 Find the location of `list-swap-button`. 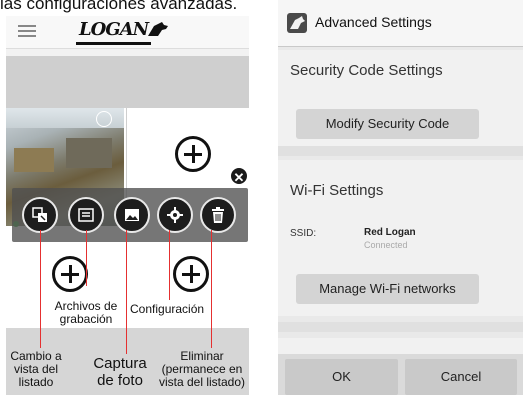

list-swap-button is located at coordinates (40, 215).